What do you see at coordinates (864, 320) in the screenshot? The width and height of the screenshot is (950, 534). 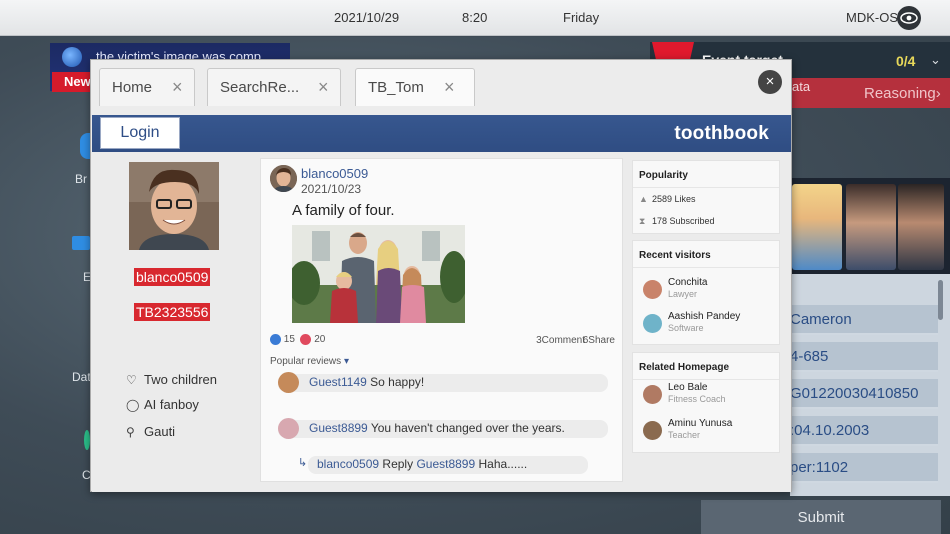 I see `case-data-row: Cameron` at bounding box center [864, 320].